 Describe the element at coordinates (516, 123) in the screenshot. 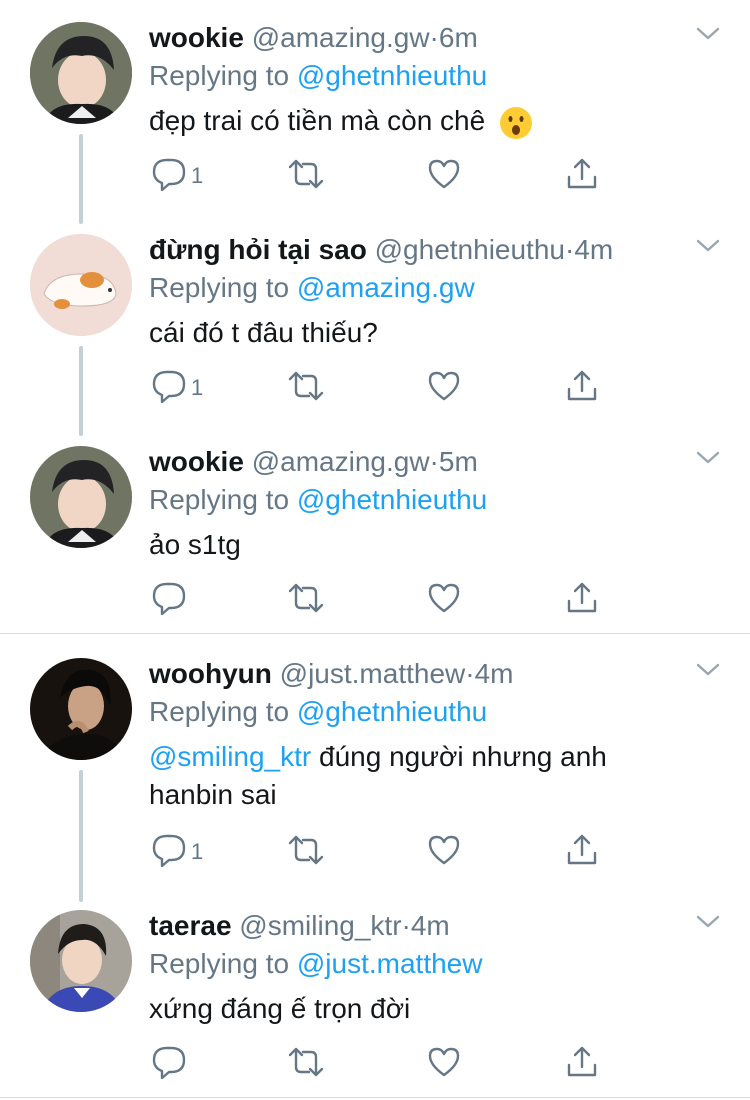

I see `hushed-face-emoji` at that location.